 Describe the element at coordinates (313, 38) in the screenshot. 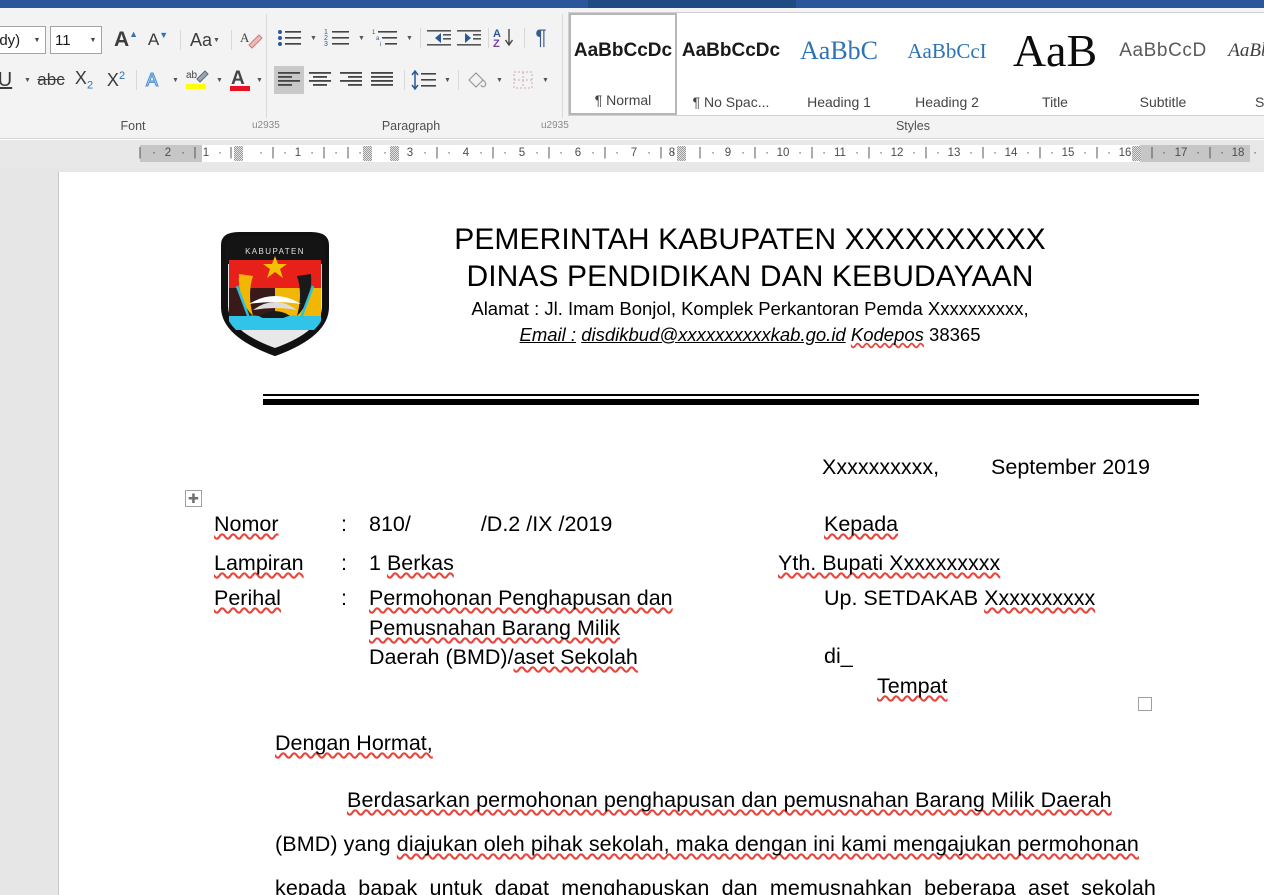

I see `bullets-dropdown: ▼` at that location.